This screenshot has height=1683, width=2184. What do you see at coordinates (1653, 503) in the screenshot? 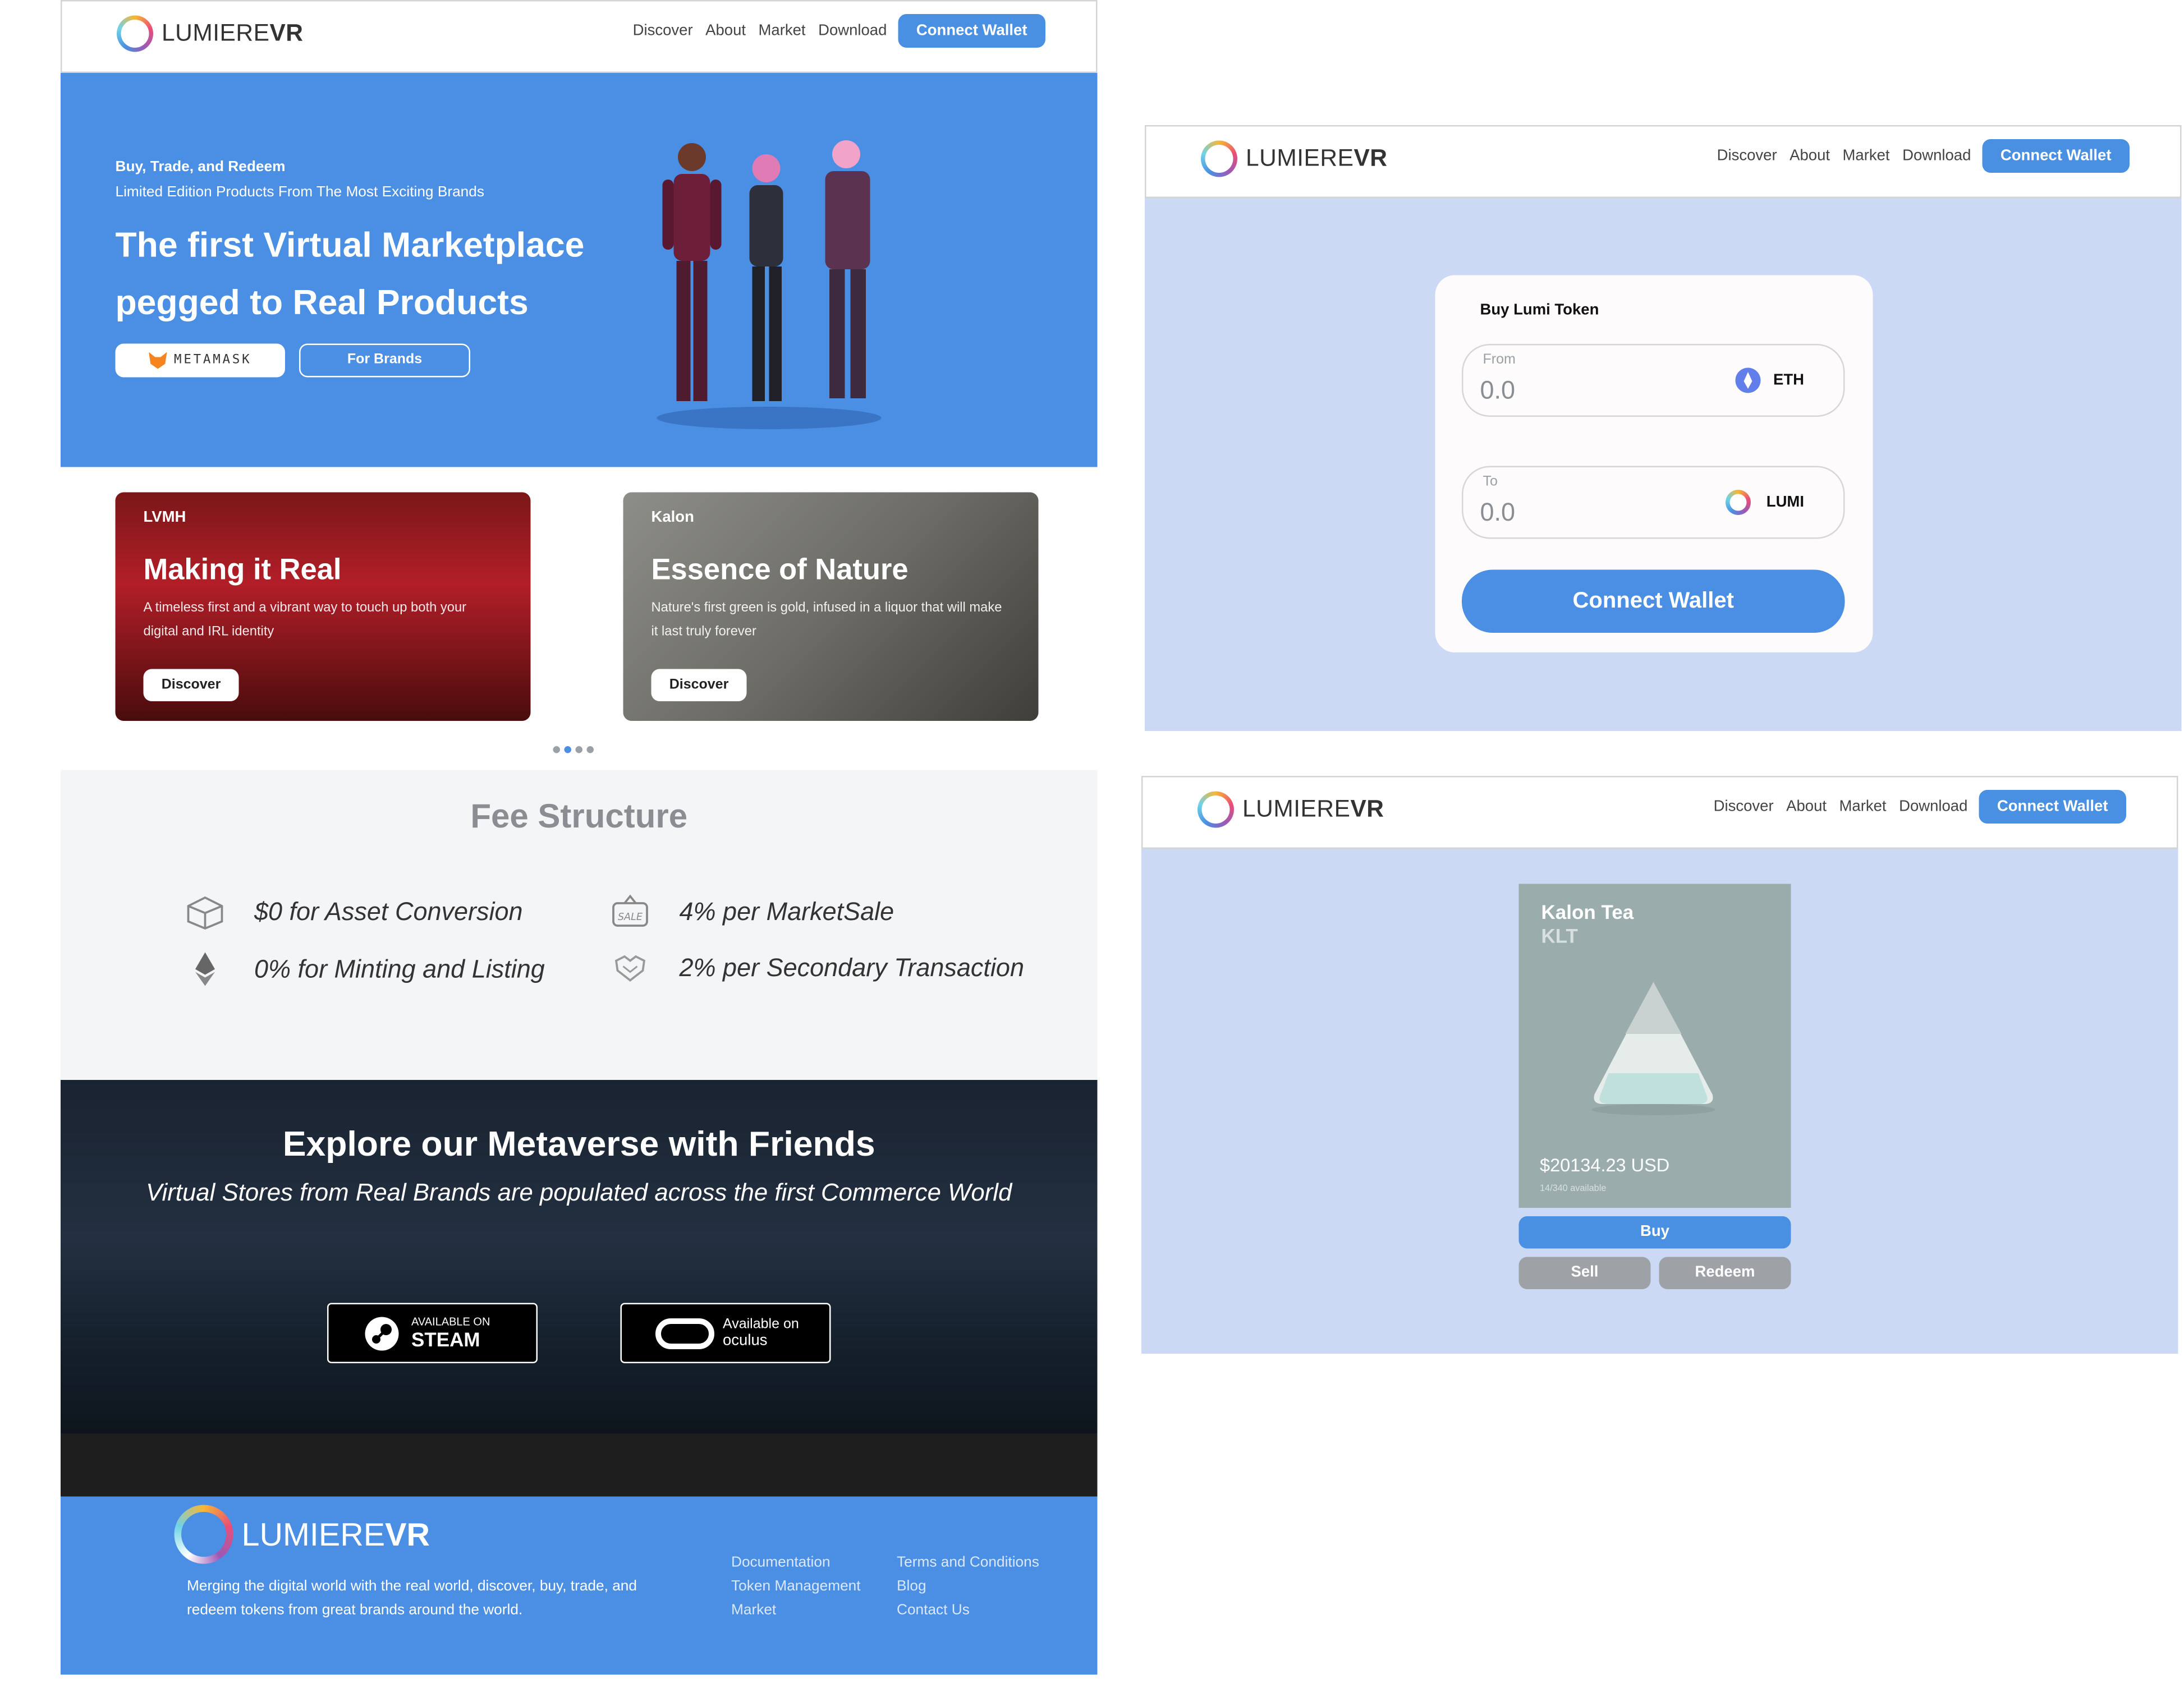
I see `to-field: To 0.0 LUMI` at bounding box center [1653, 503].